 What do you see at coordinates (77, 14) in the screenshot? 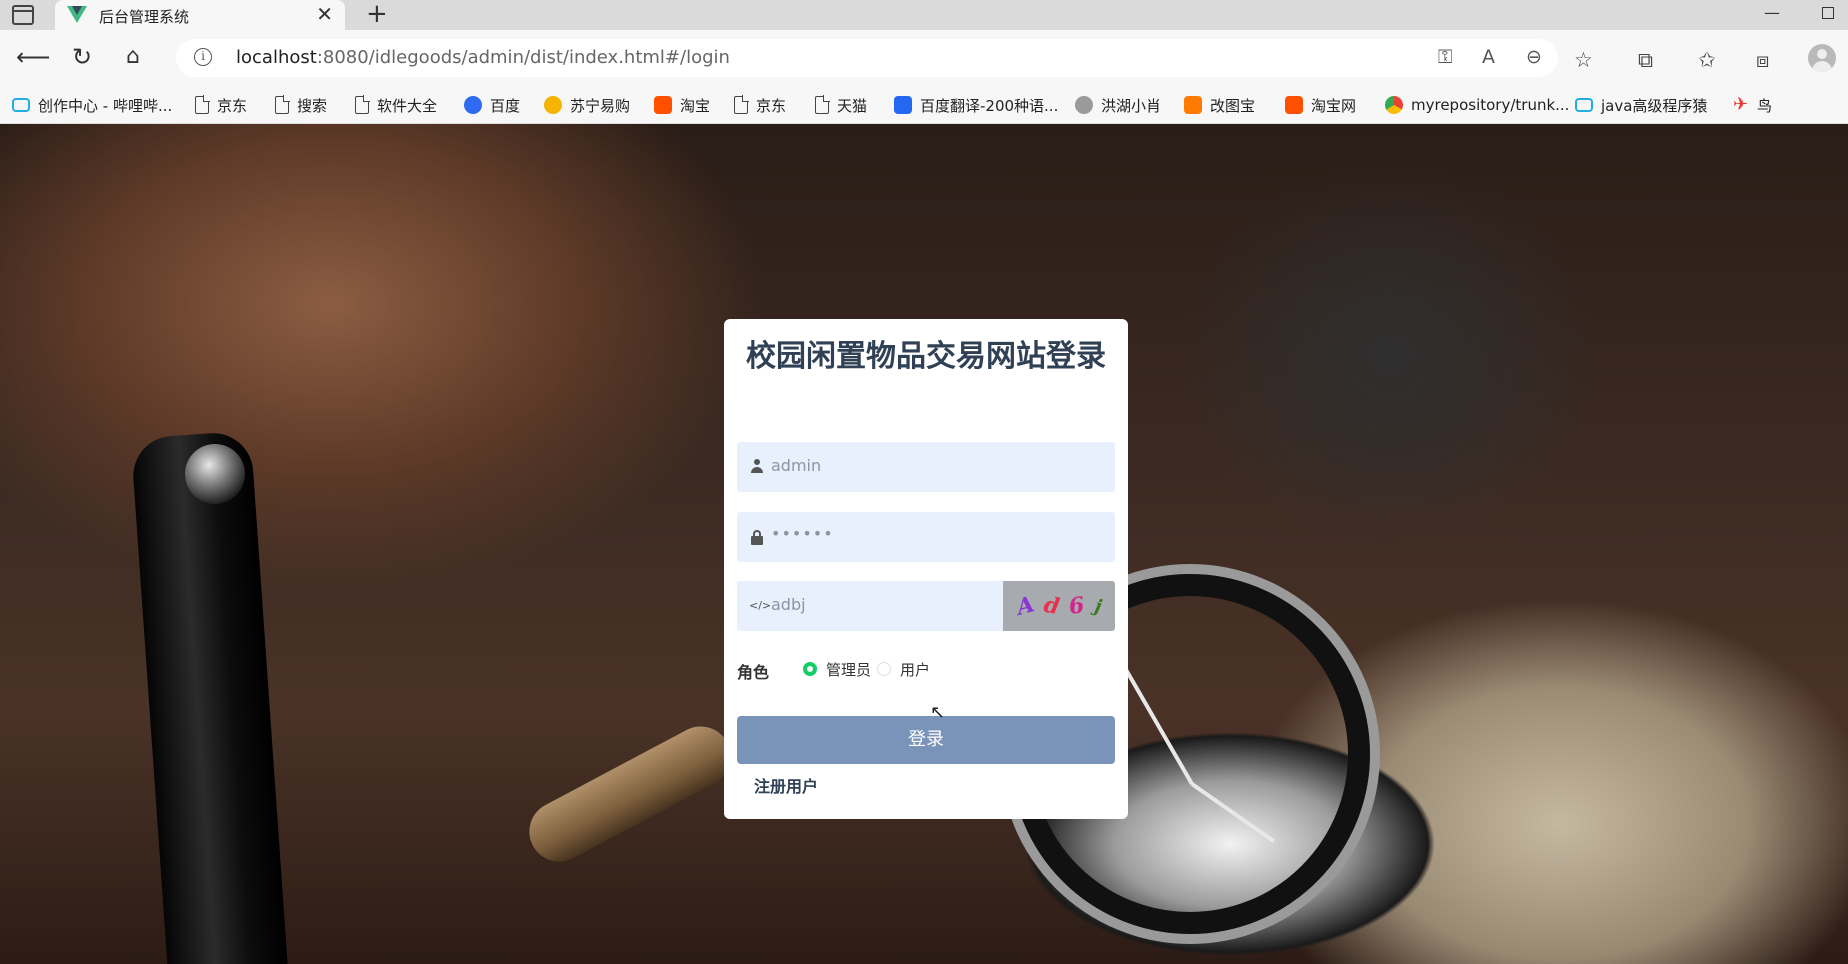
I see `vue-favicon-icon` at bounding box center [77, 14].